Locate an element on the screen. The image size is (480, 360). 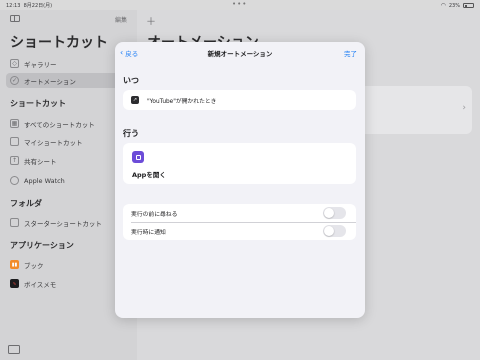
squares-icon: ▦ is located at coordinates (14, 123).